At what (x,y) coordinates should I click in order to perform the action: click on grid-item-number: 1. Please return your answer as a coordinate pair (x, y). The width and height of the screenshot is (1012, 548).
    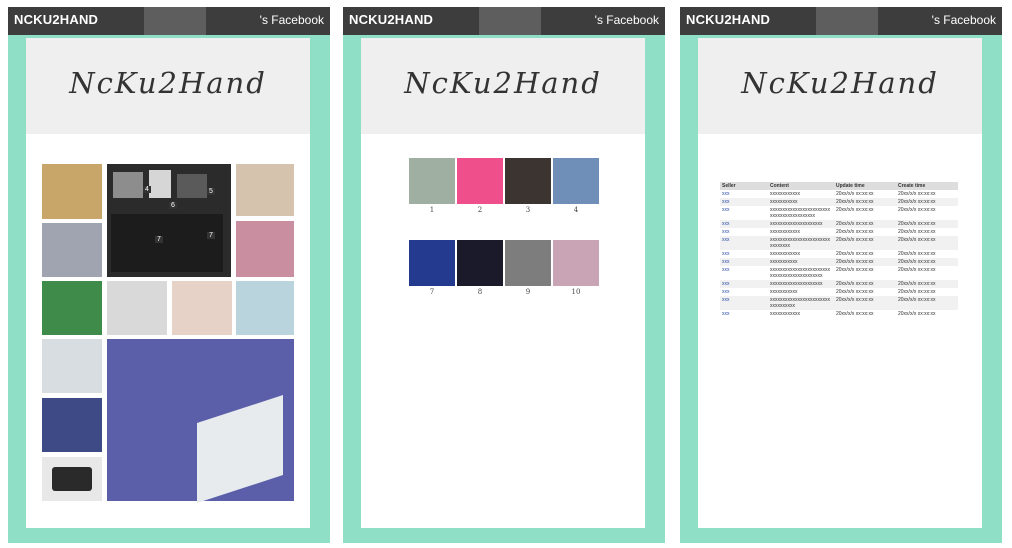
    Looking at the image, I should click on (432, 210).